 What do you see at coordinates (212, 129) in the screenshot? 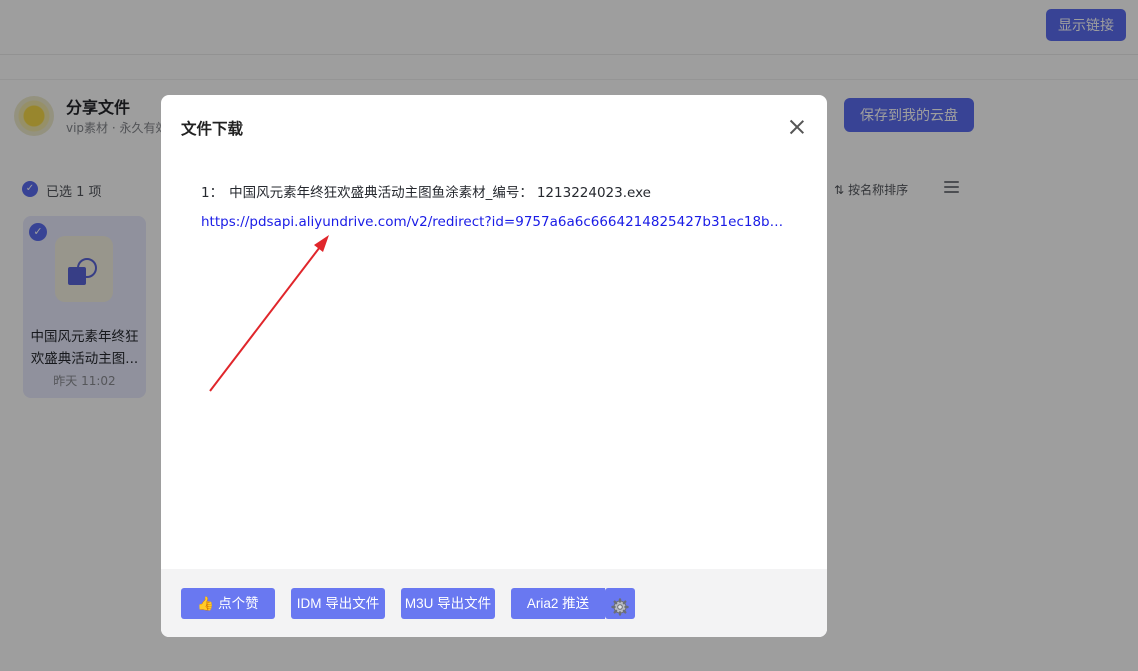
I see `dialog-title: 文件下载` at bounding box center [212, 129].